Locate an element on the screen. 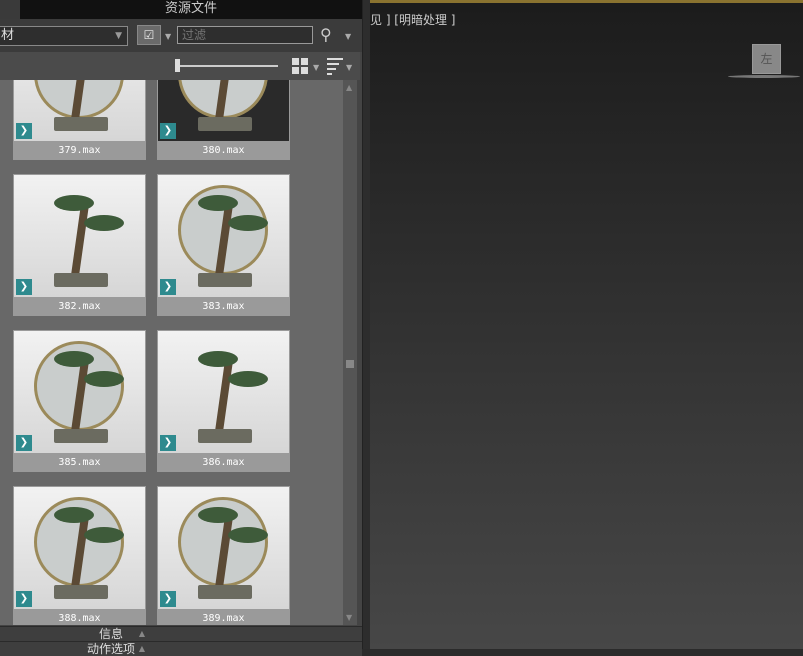  asset-thumbnail: ❯ 379.max is located at coordinates (79, 120).